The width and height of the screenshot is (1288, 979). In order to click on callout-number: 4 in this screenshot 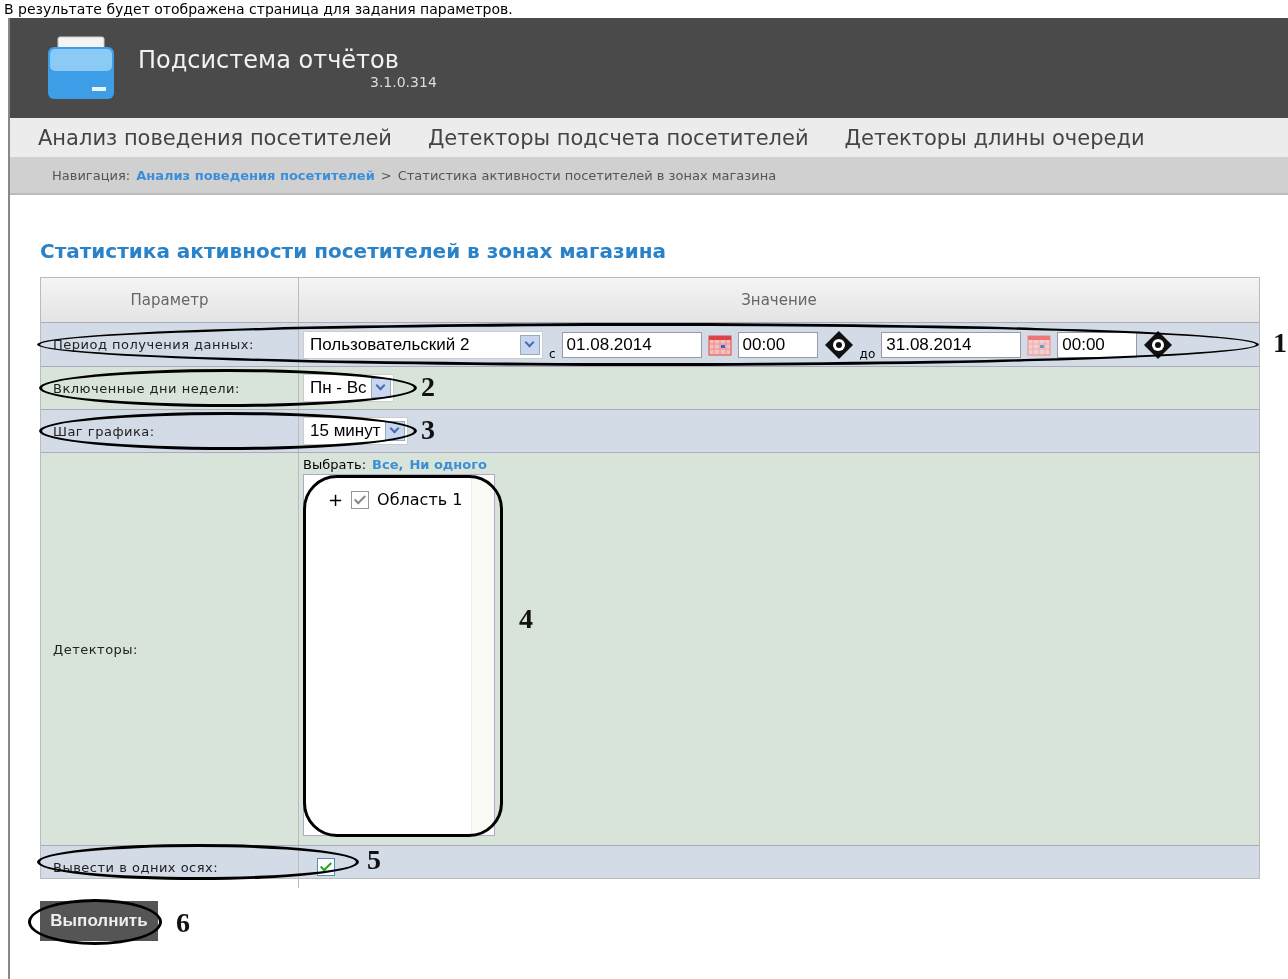, I will do `click(526, 619)`.